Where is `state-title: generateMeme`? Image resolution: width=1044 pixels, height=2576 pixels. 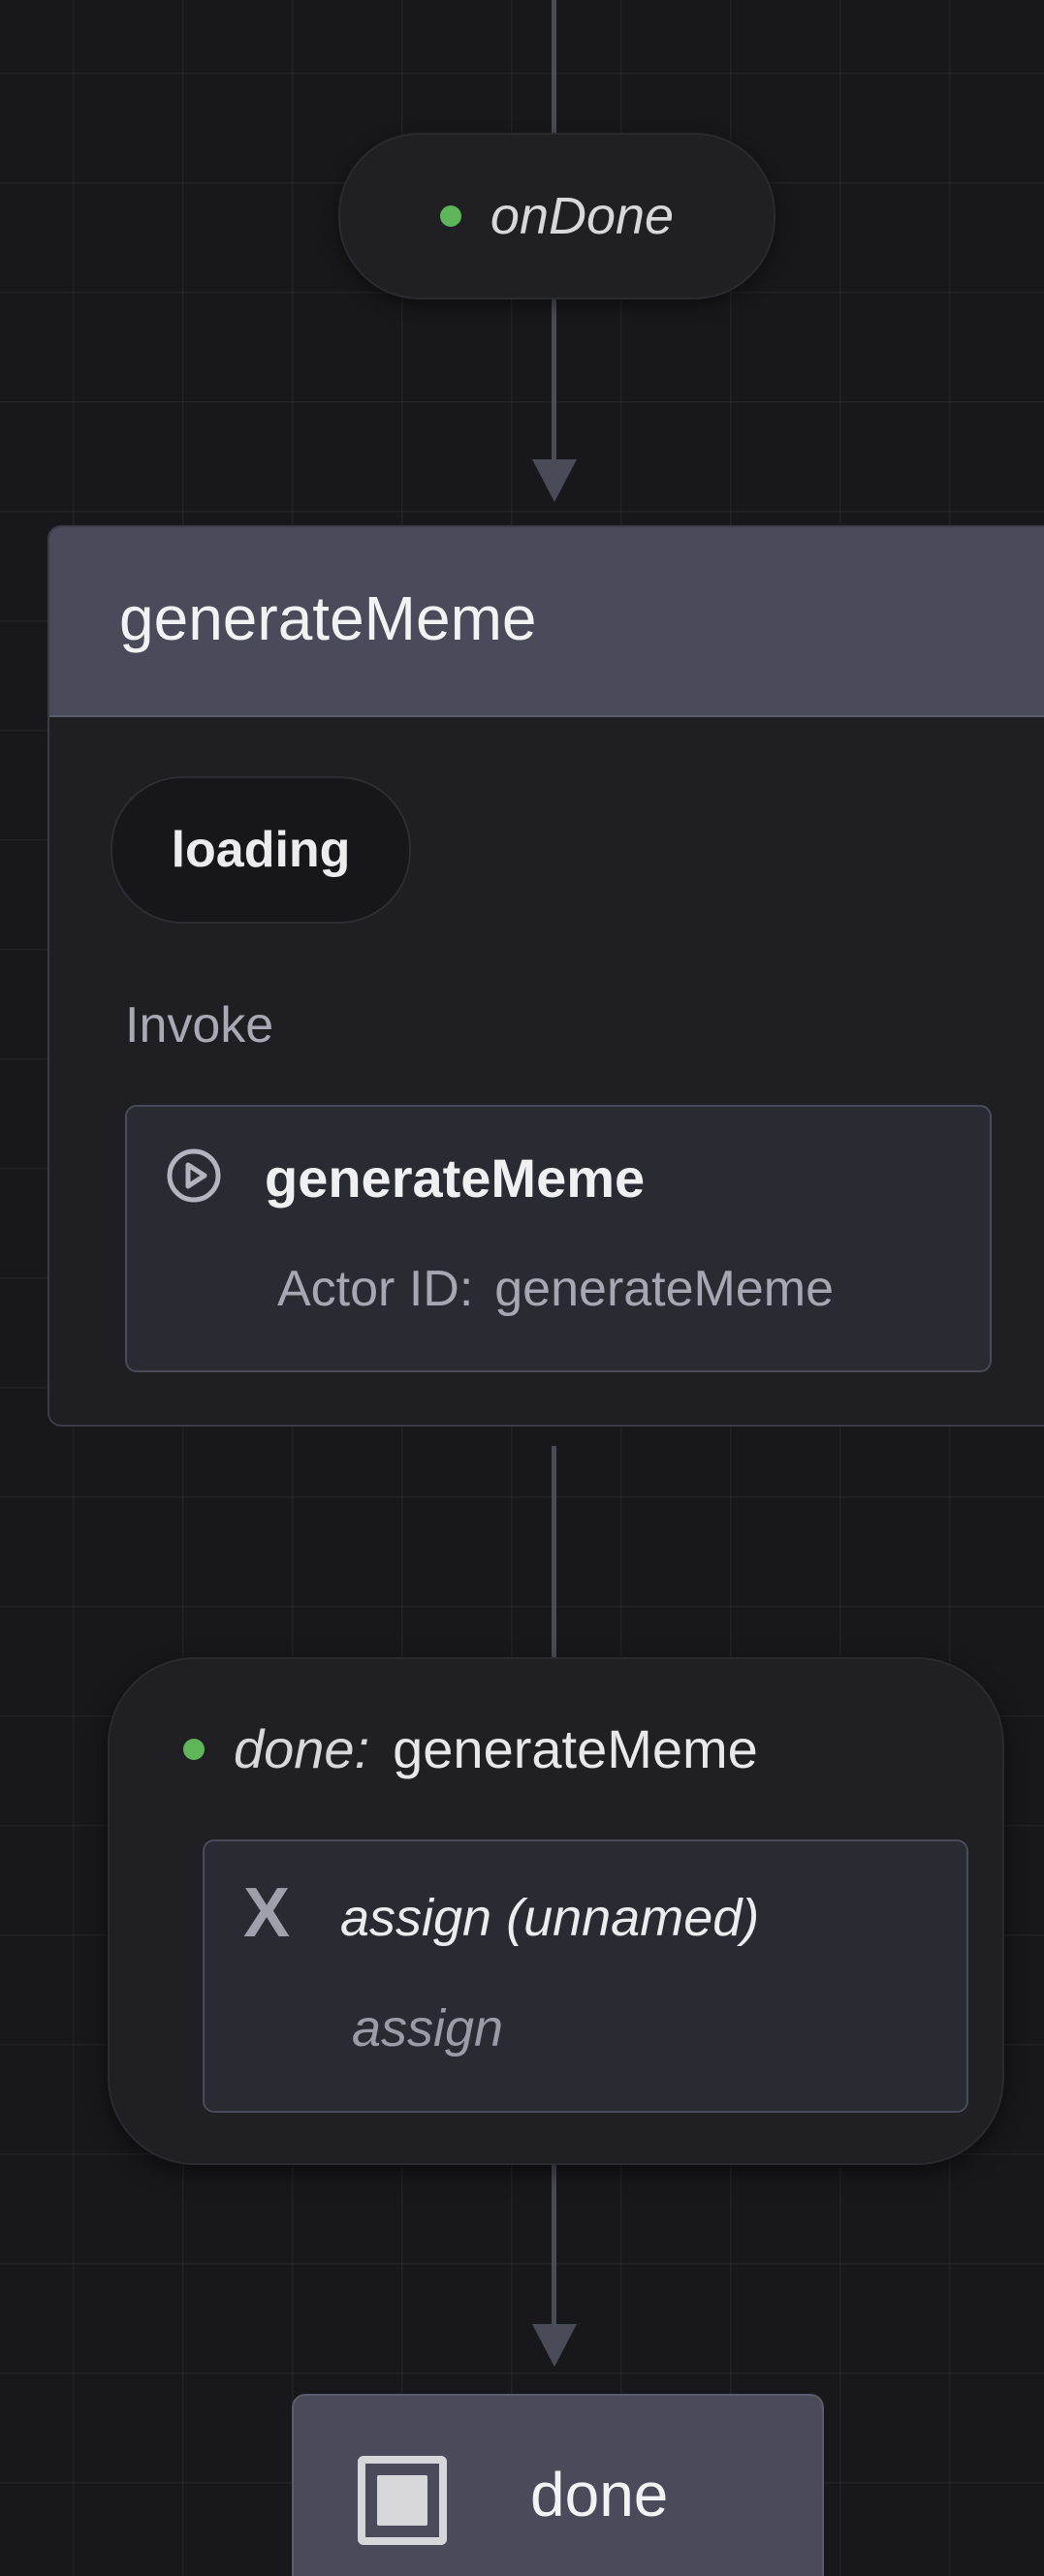 state-title: generateMeme is located at coordinates (328, 618).